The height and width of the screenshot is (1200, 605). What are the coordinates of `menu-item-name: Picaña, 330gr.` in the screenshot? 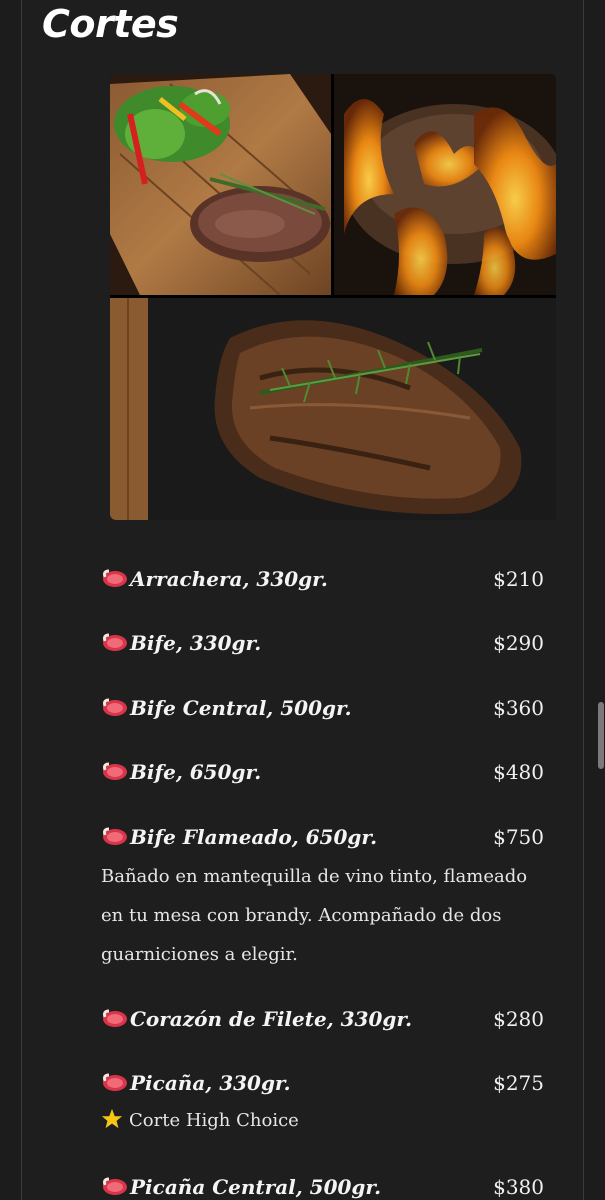 It's located at (196, 1083).